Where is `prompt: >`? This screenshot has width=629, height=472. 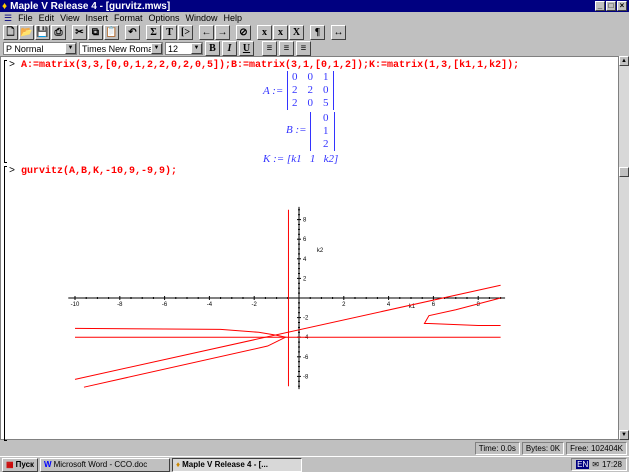 prompt: > is located at coordinates (12, 65).